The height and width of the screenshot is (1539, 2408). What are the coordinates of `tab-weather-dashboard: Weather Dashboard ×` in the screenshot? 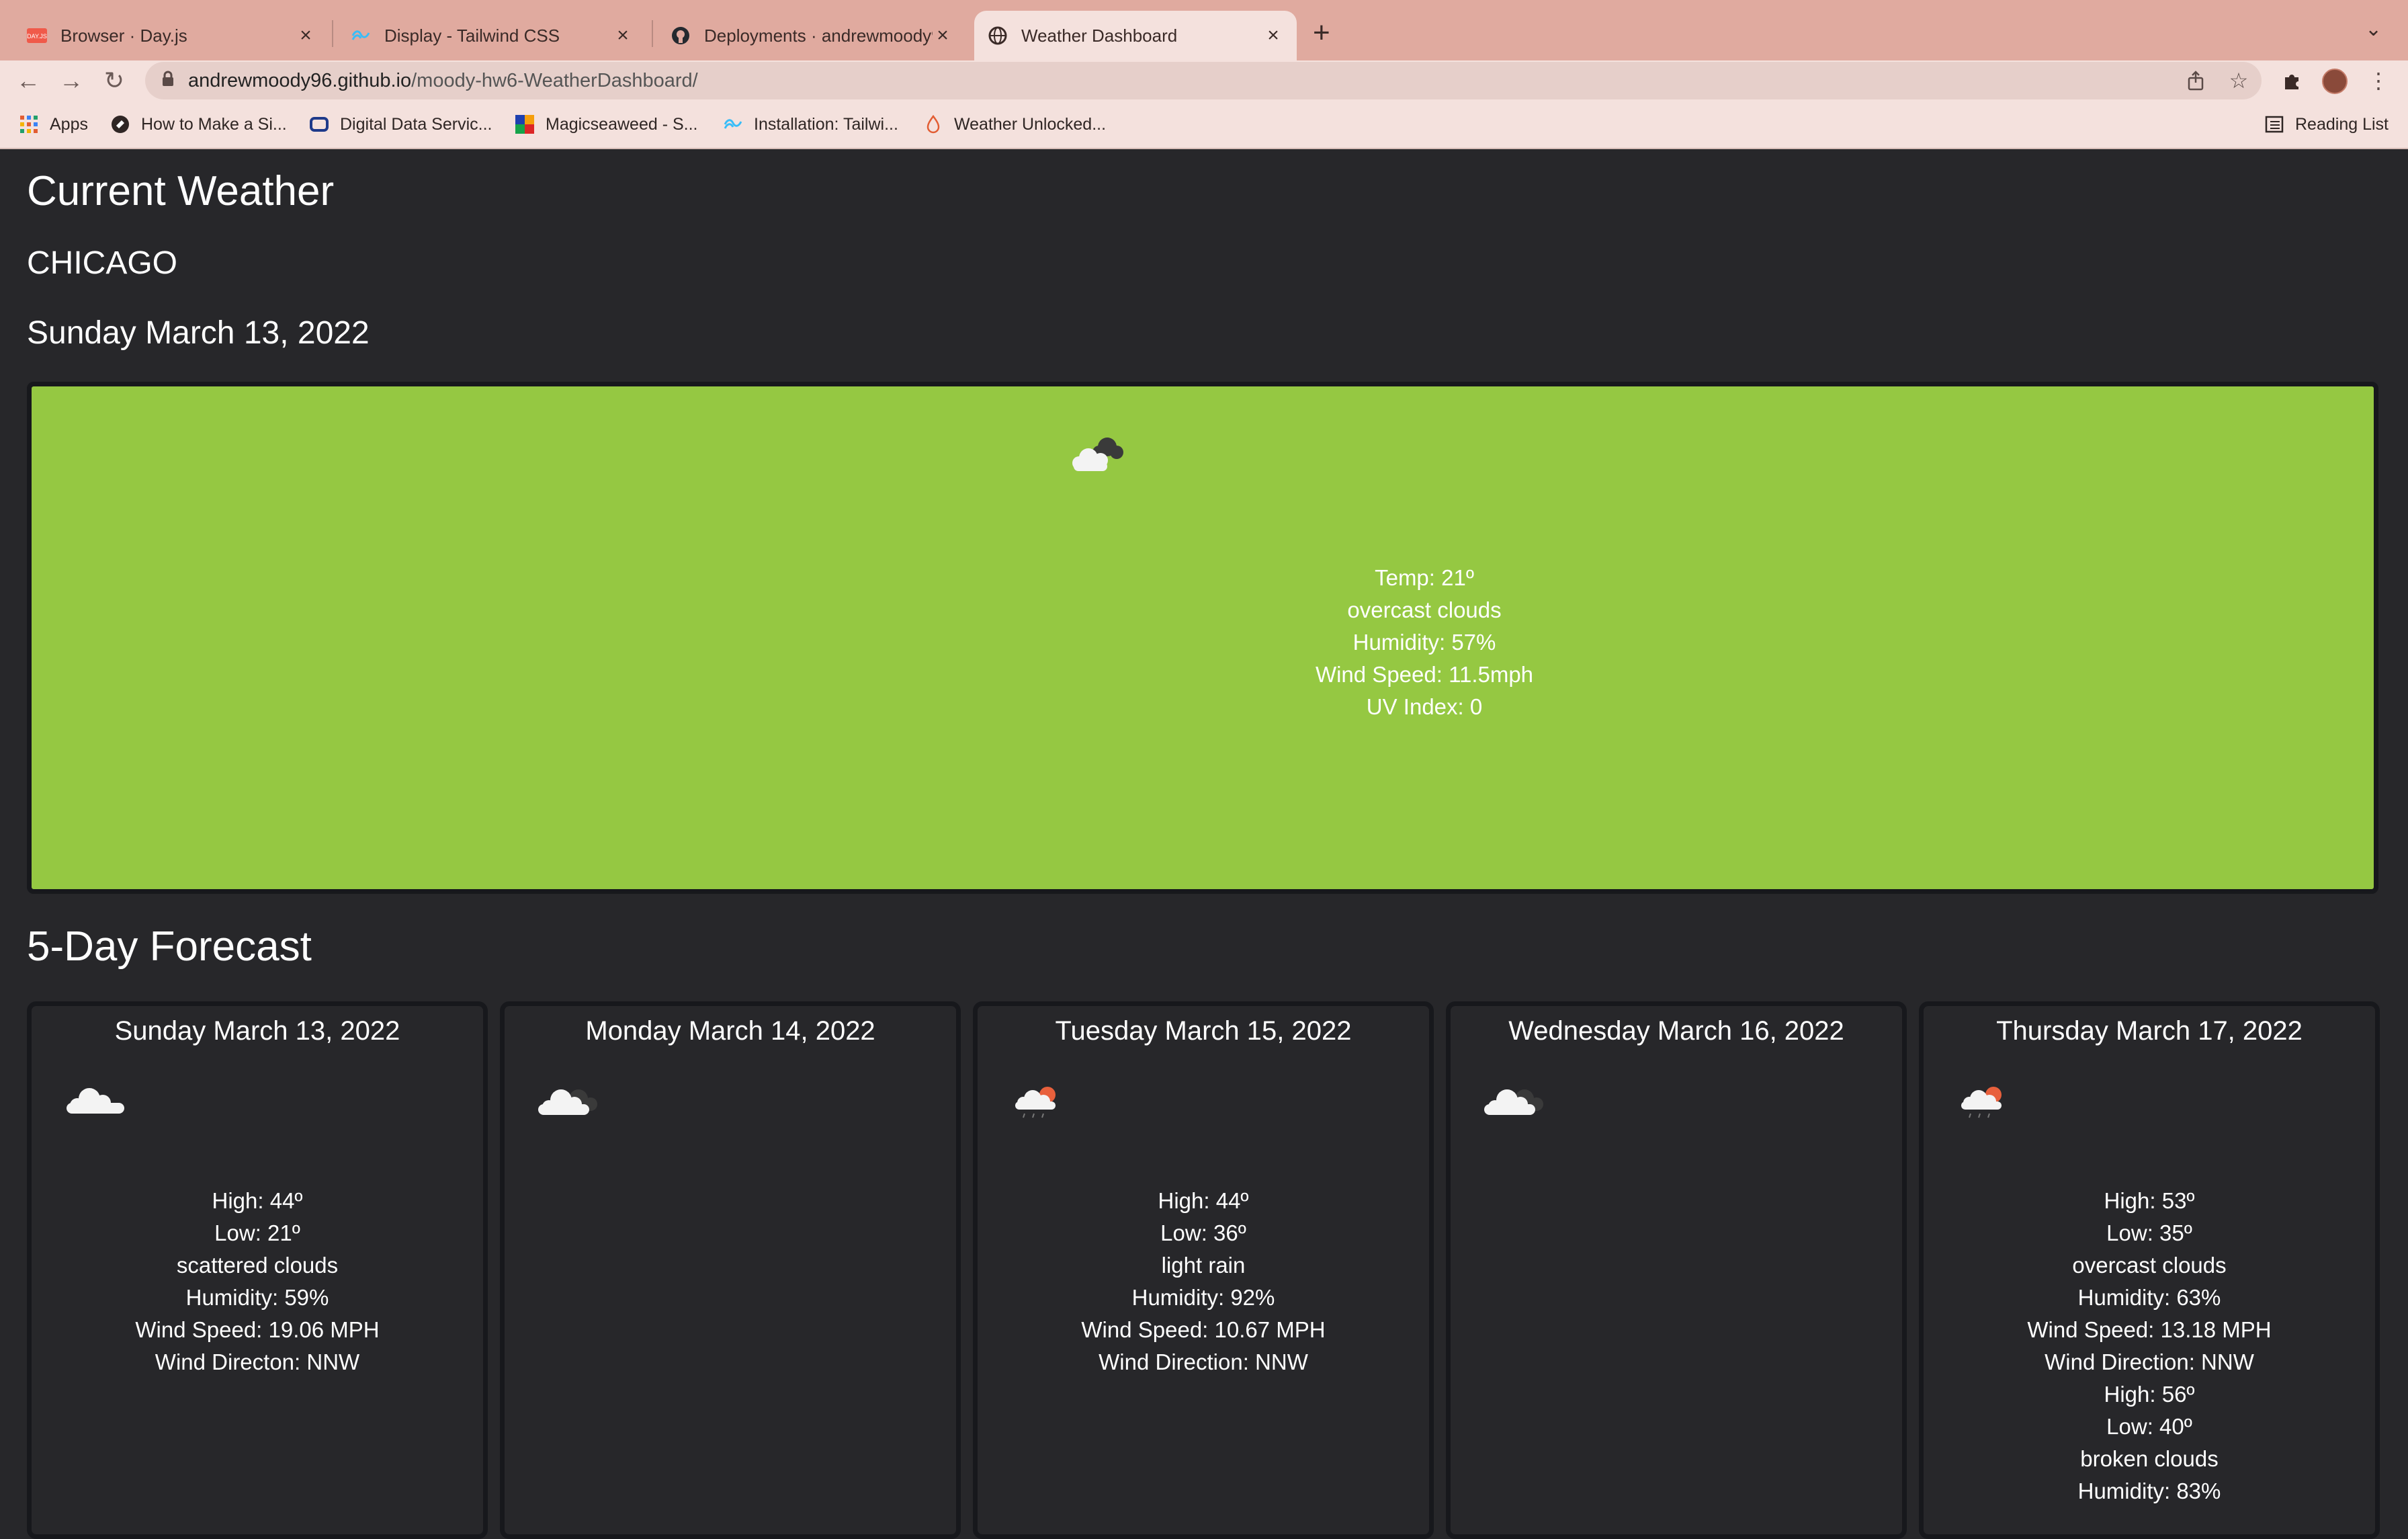 It's located at (1135, 35).